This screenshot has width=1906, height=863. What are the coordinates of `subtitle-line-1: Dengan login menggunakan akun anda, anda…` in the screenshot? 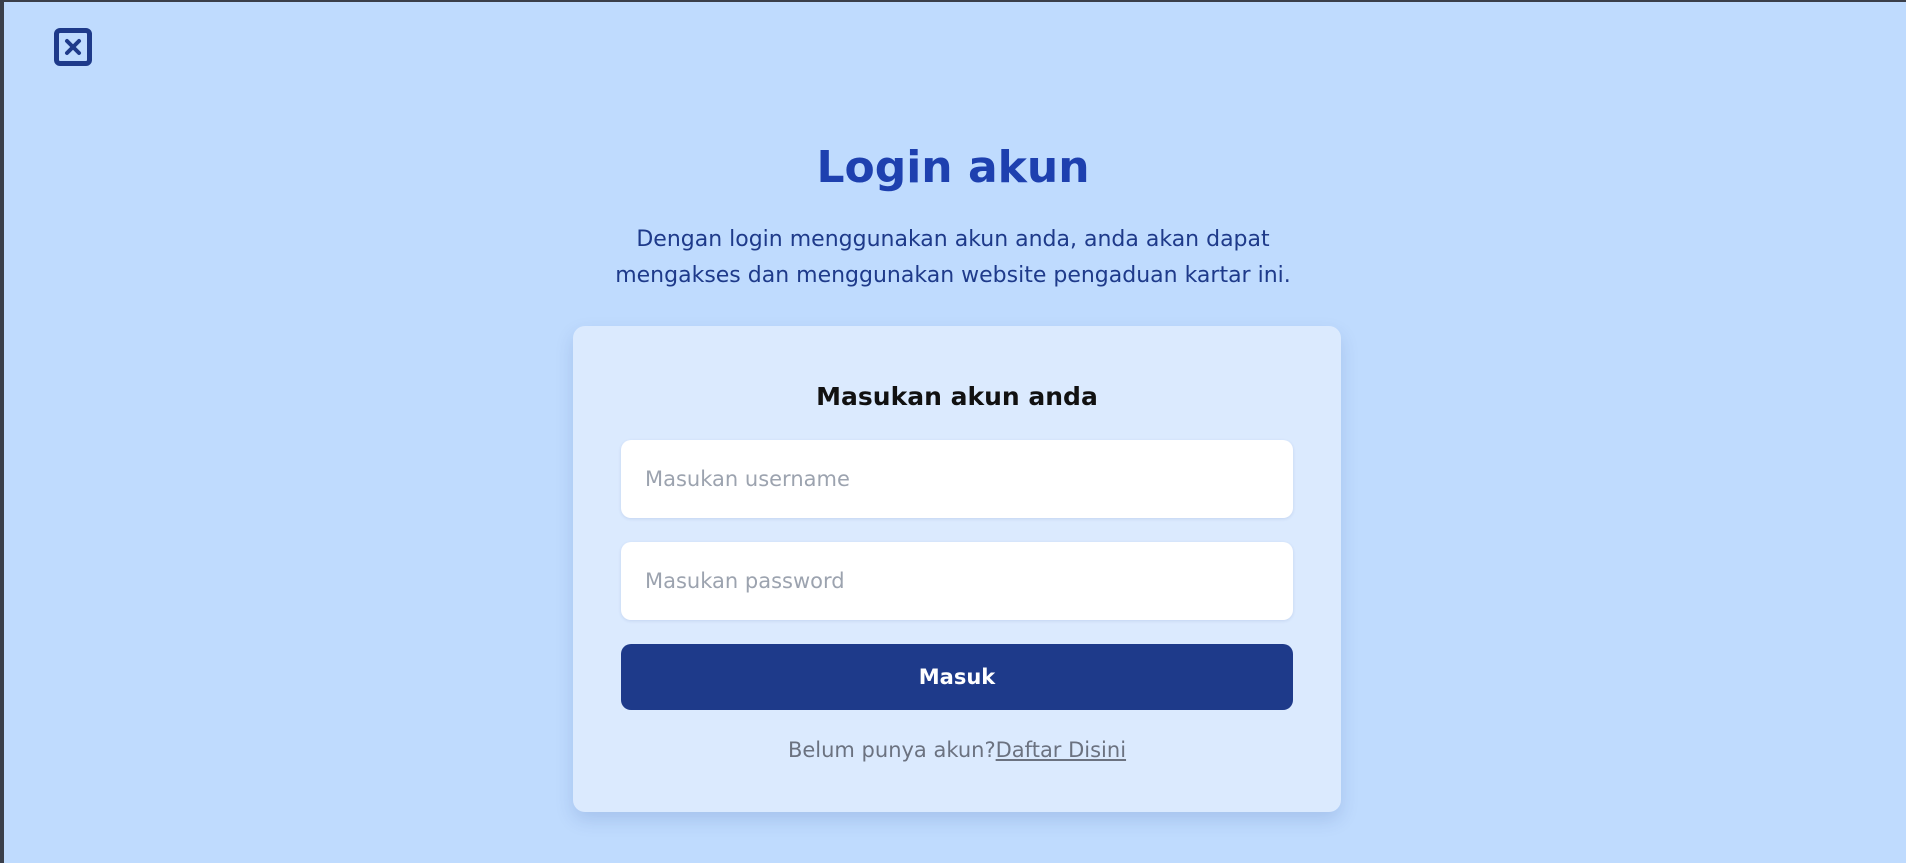 It's located at (953, 239).